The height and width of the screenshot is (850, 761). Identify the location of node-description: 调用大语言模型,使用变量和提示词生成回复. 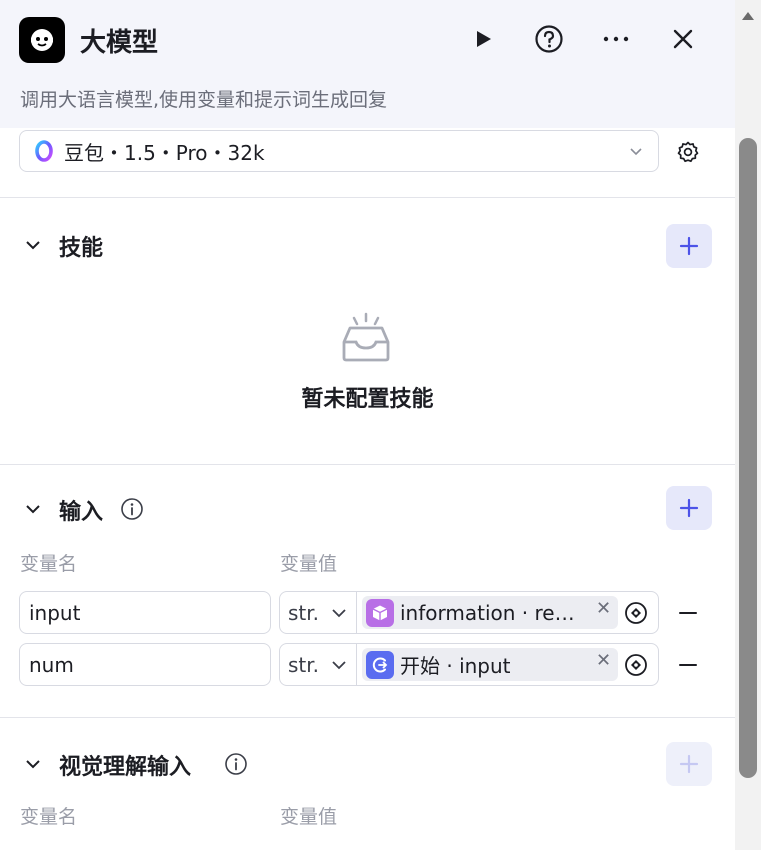
(204, 100).